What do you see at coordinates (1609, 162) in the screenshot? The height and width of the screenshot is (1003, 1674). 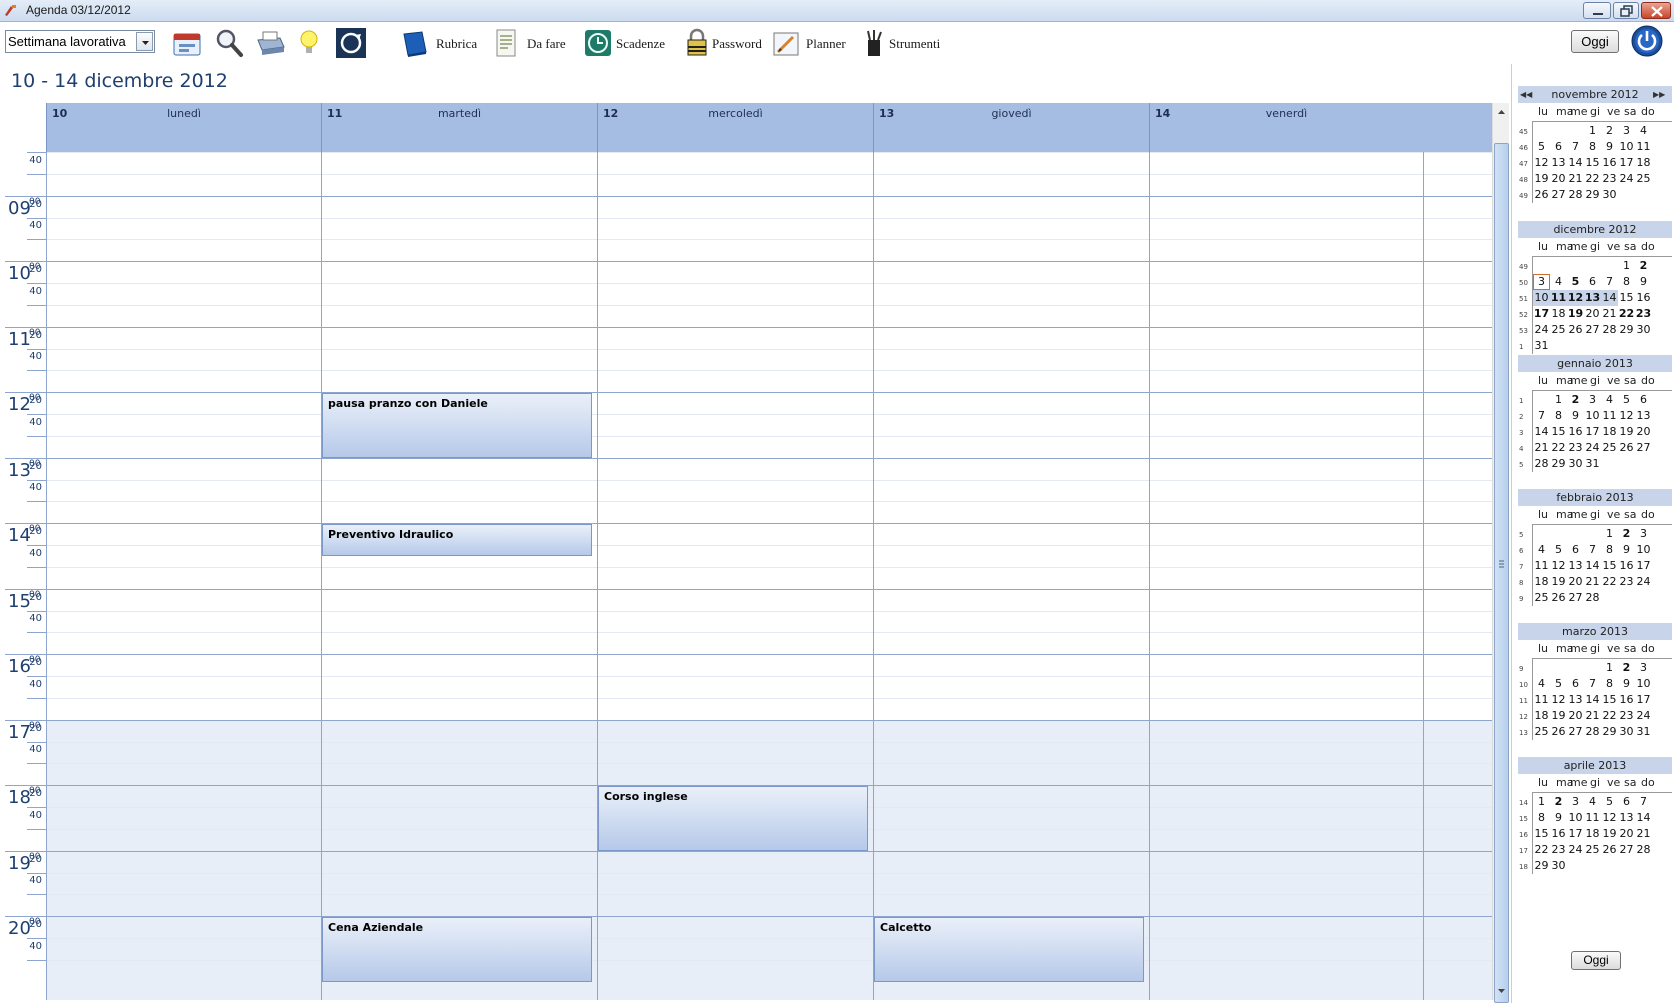 I see `mini-calendar-day: 16` at bounding box center [1609, 162].